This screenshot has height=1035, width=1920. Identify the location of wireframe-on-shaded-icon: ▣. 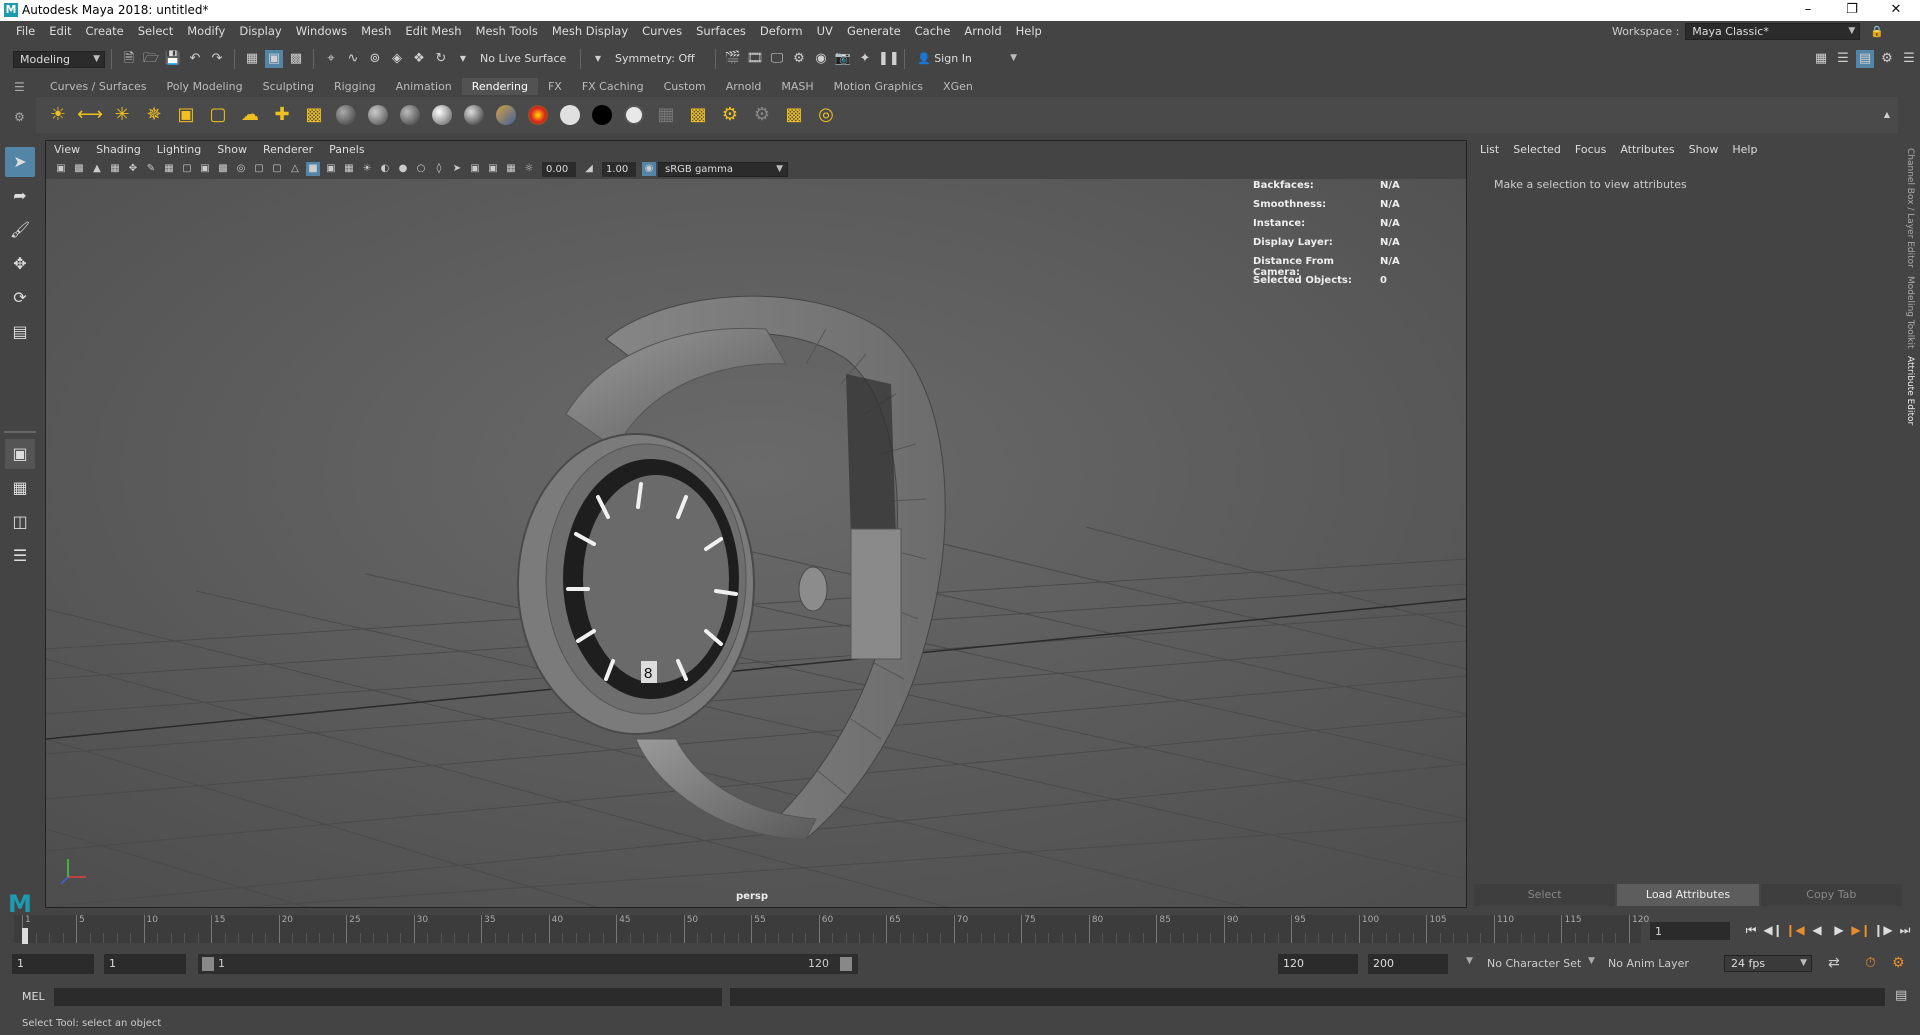
(331, 169).